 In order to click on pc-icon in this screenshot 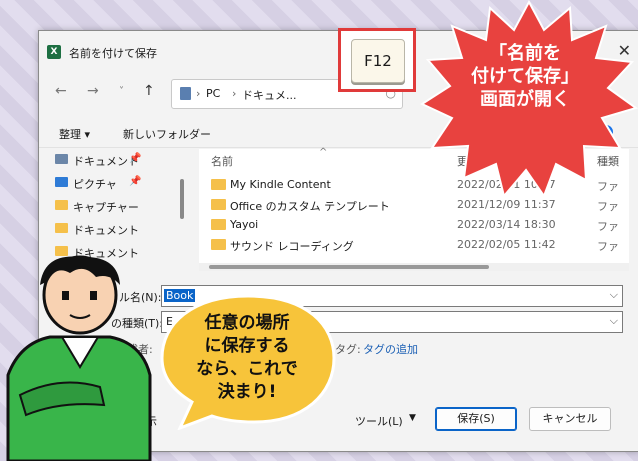, I will do `click(185, 93)`.